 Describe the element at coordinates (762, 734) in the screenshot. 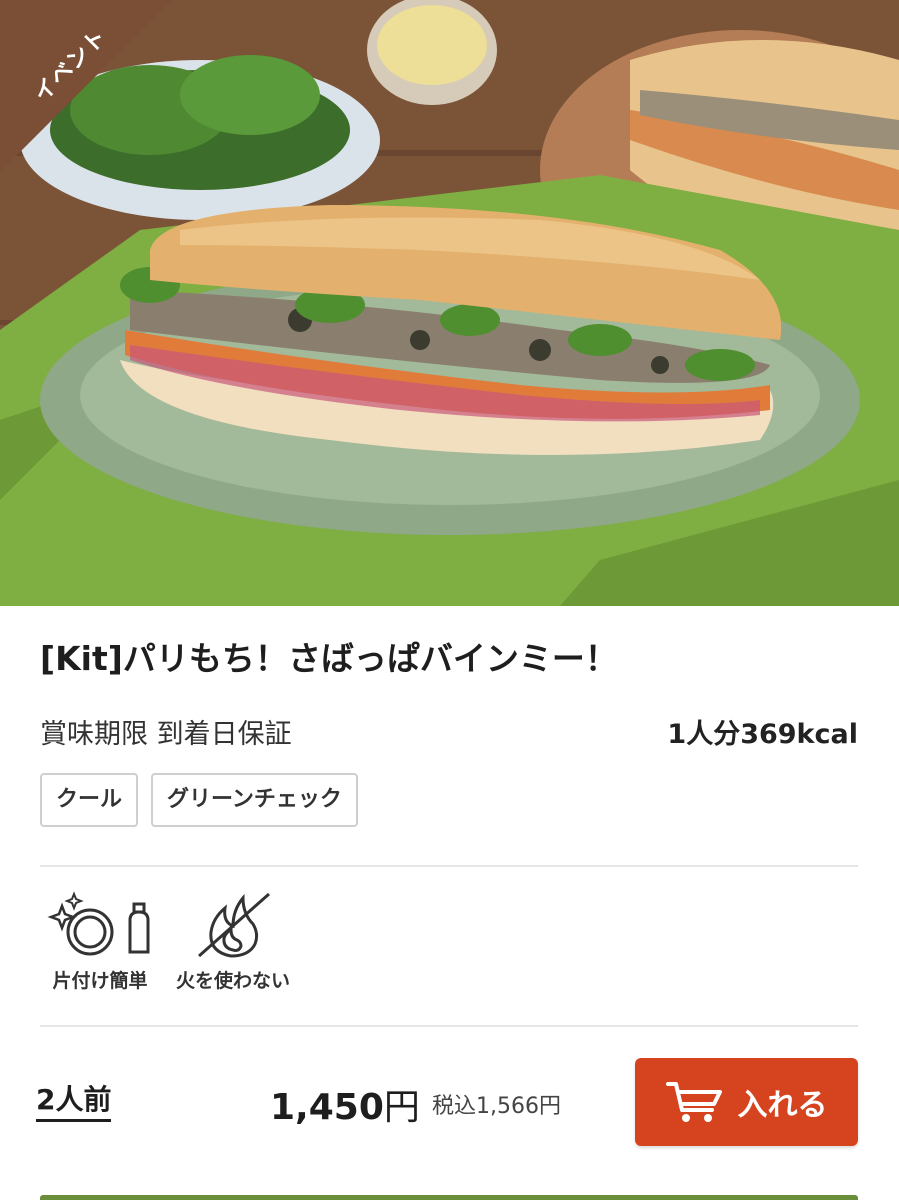

I see `calorie-text: 1人分369kcal` at that location.